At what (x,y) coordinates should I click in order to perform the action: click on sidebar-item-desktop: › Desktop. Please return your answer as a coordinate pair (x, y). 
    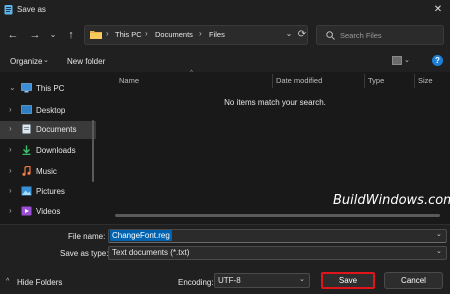
    Looking at the image, I should click on (48, 111).